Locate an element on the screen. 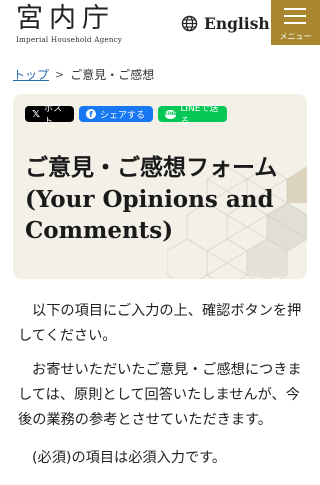 This screenshot has height=485, width=320. hamburger-icon is located at coordinates (295, 18).